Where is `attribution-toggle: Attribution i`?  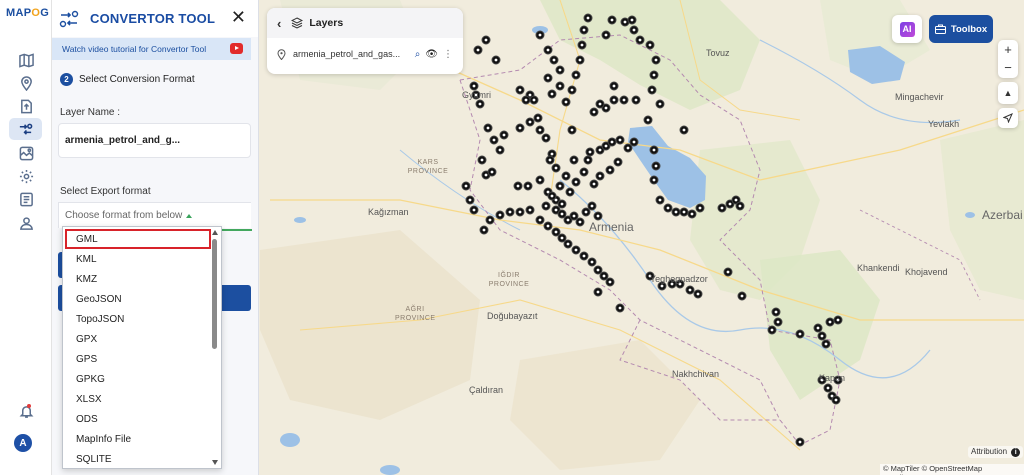 attribution-toggle: Attribution i is located at coordinates (995, 452).